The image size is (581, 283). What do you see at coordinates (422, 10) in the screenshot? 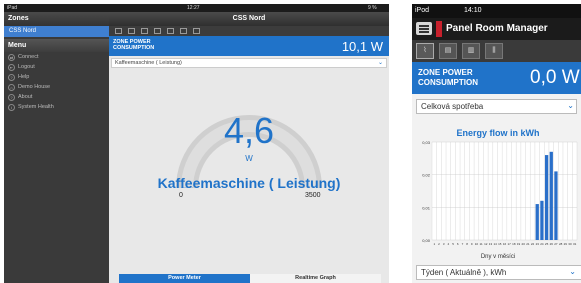
I see `carrier-label: iPod` at bounding box center [422, 10].